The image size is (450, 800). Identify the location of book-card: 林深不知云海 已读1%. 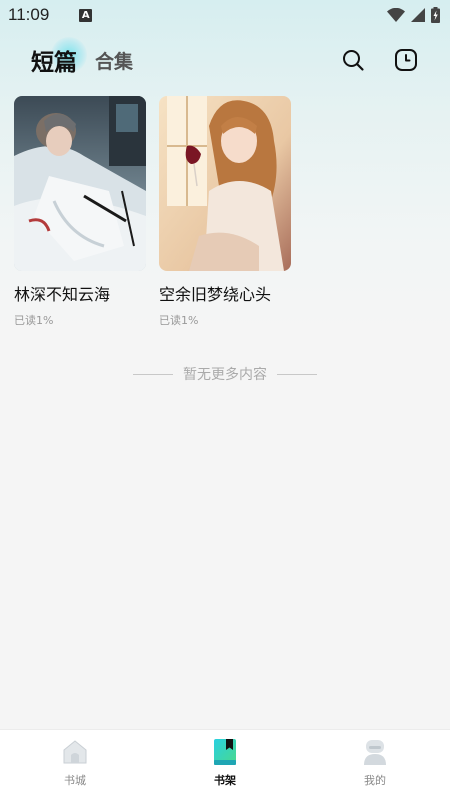
(80, 212).